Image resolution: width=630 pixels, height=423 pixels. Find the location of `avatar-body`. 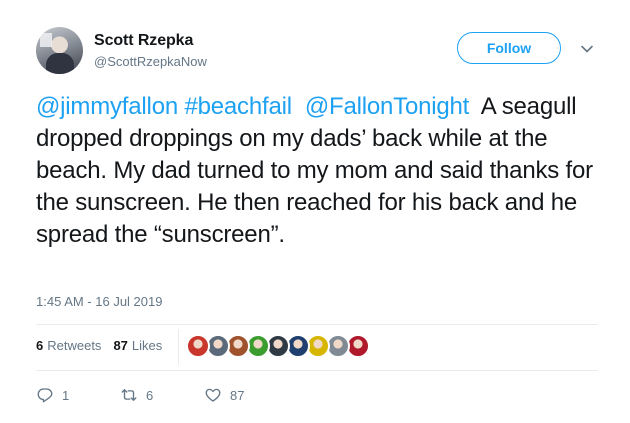

avatar-body is located at coordinates (60, 63).